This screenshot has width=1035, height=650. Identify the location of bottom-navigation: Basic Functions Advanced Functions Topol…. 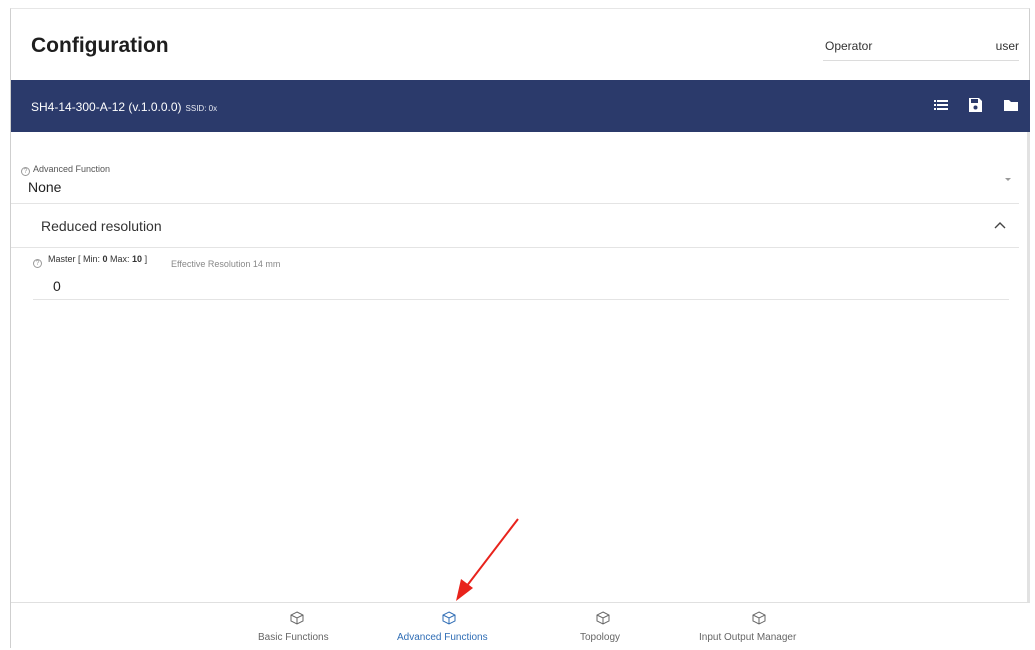
(520, 625).